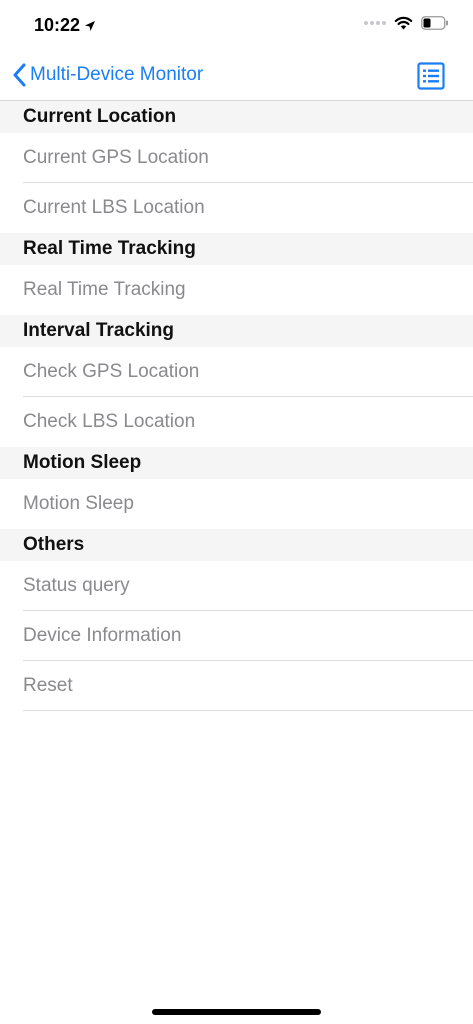  I want to click on section-header-others: Others, so click(236, 545).